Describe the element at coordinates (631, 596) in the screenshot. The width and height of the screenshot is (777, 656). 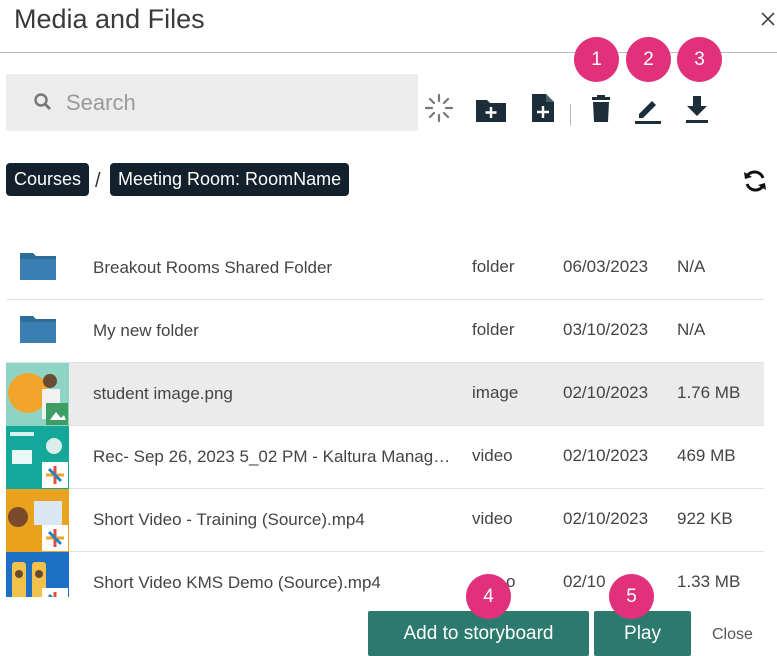
I see `callout-badge-5: 5` at that location.